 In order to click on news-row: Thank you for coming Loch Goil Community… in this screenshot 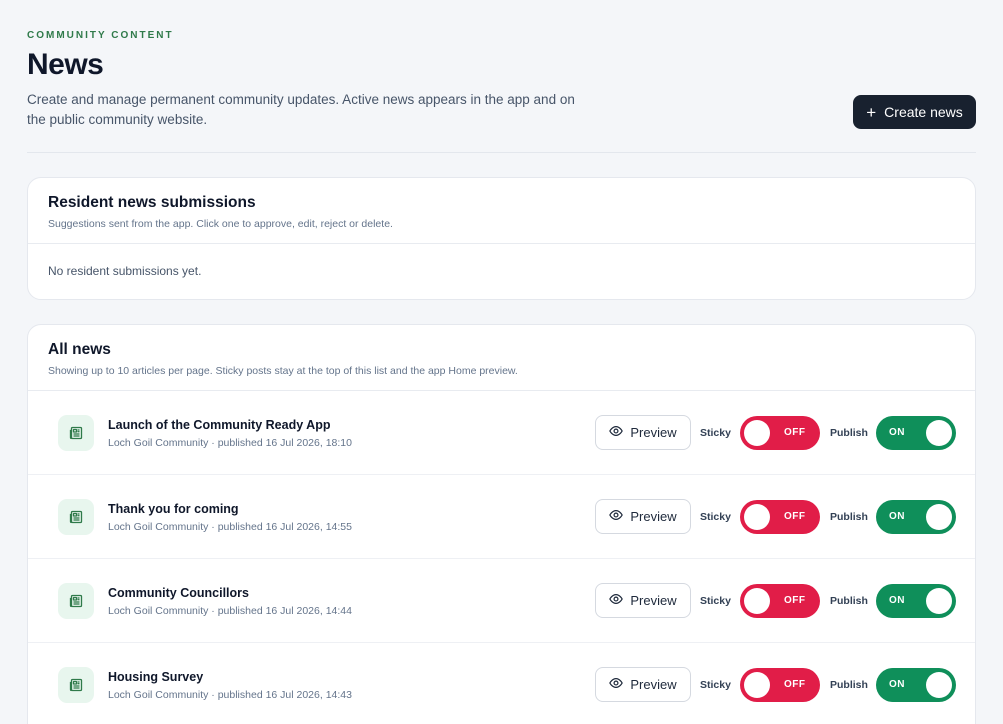, I will do `click(501, 517)`.